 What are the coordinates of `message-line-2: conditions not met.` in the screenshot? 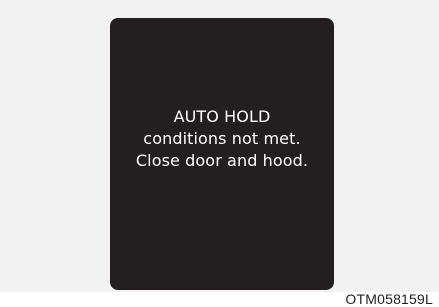 It's located at (222, 138).